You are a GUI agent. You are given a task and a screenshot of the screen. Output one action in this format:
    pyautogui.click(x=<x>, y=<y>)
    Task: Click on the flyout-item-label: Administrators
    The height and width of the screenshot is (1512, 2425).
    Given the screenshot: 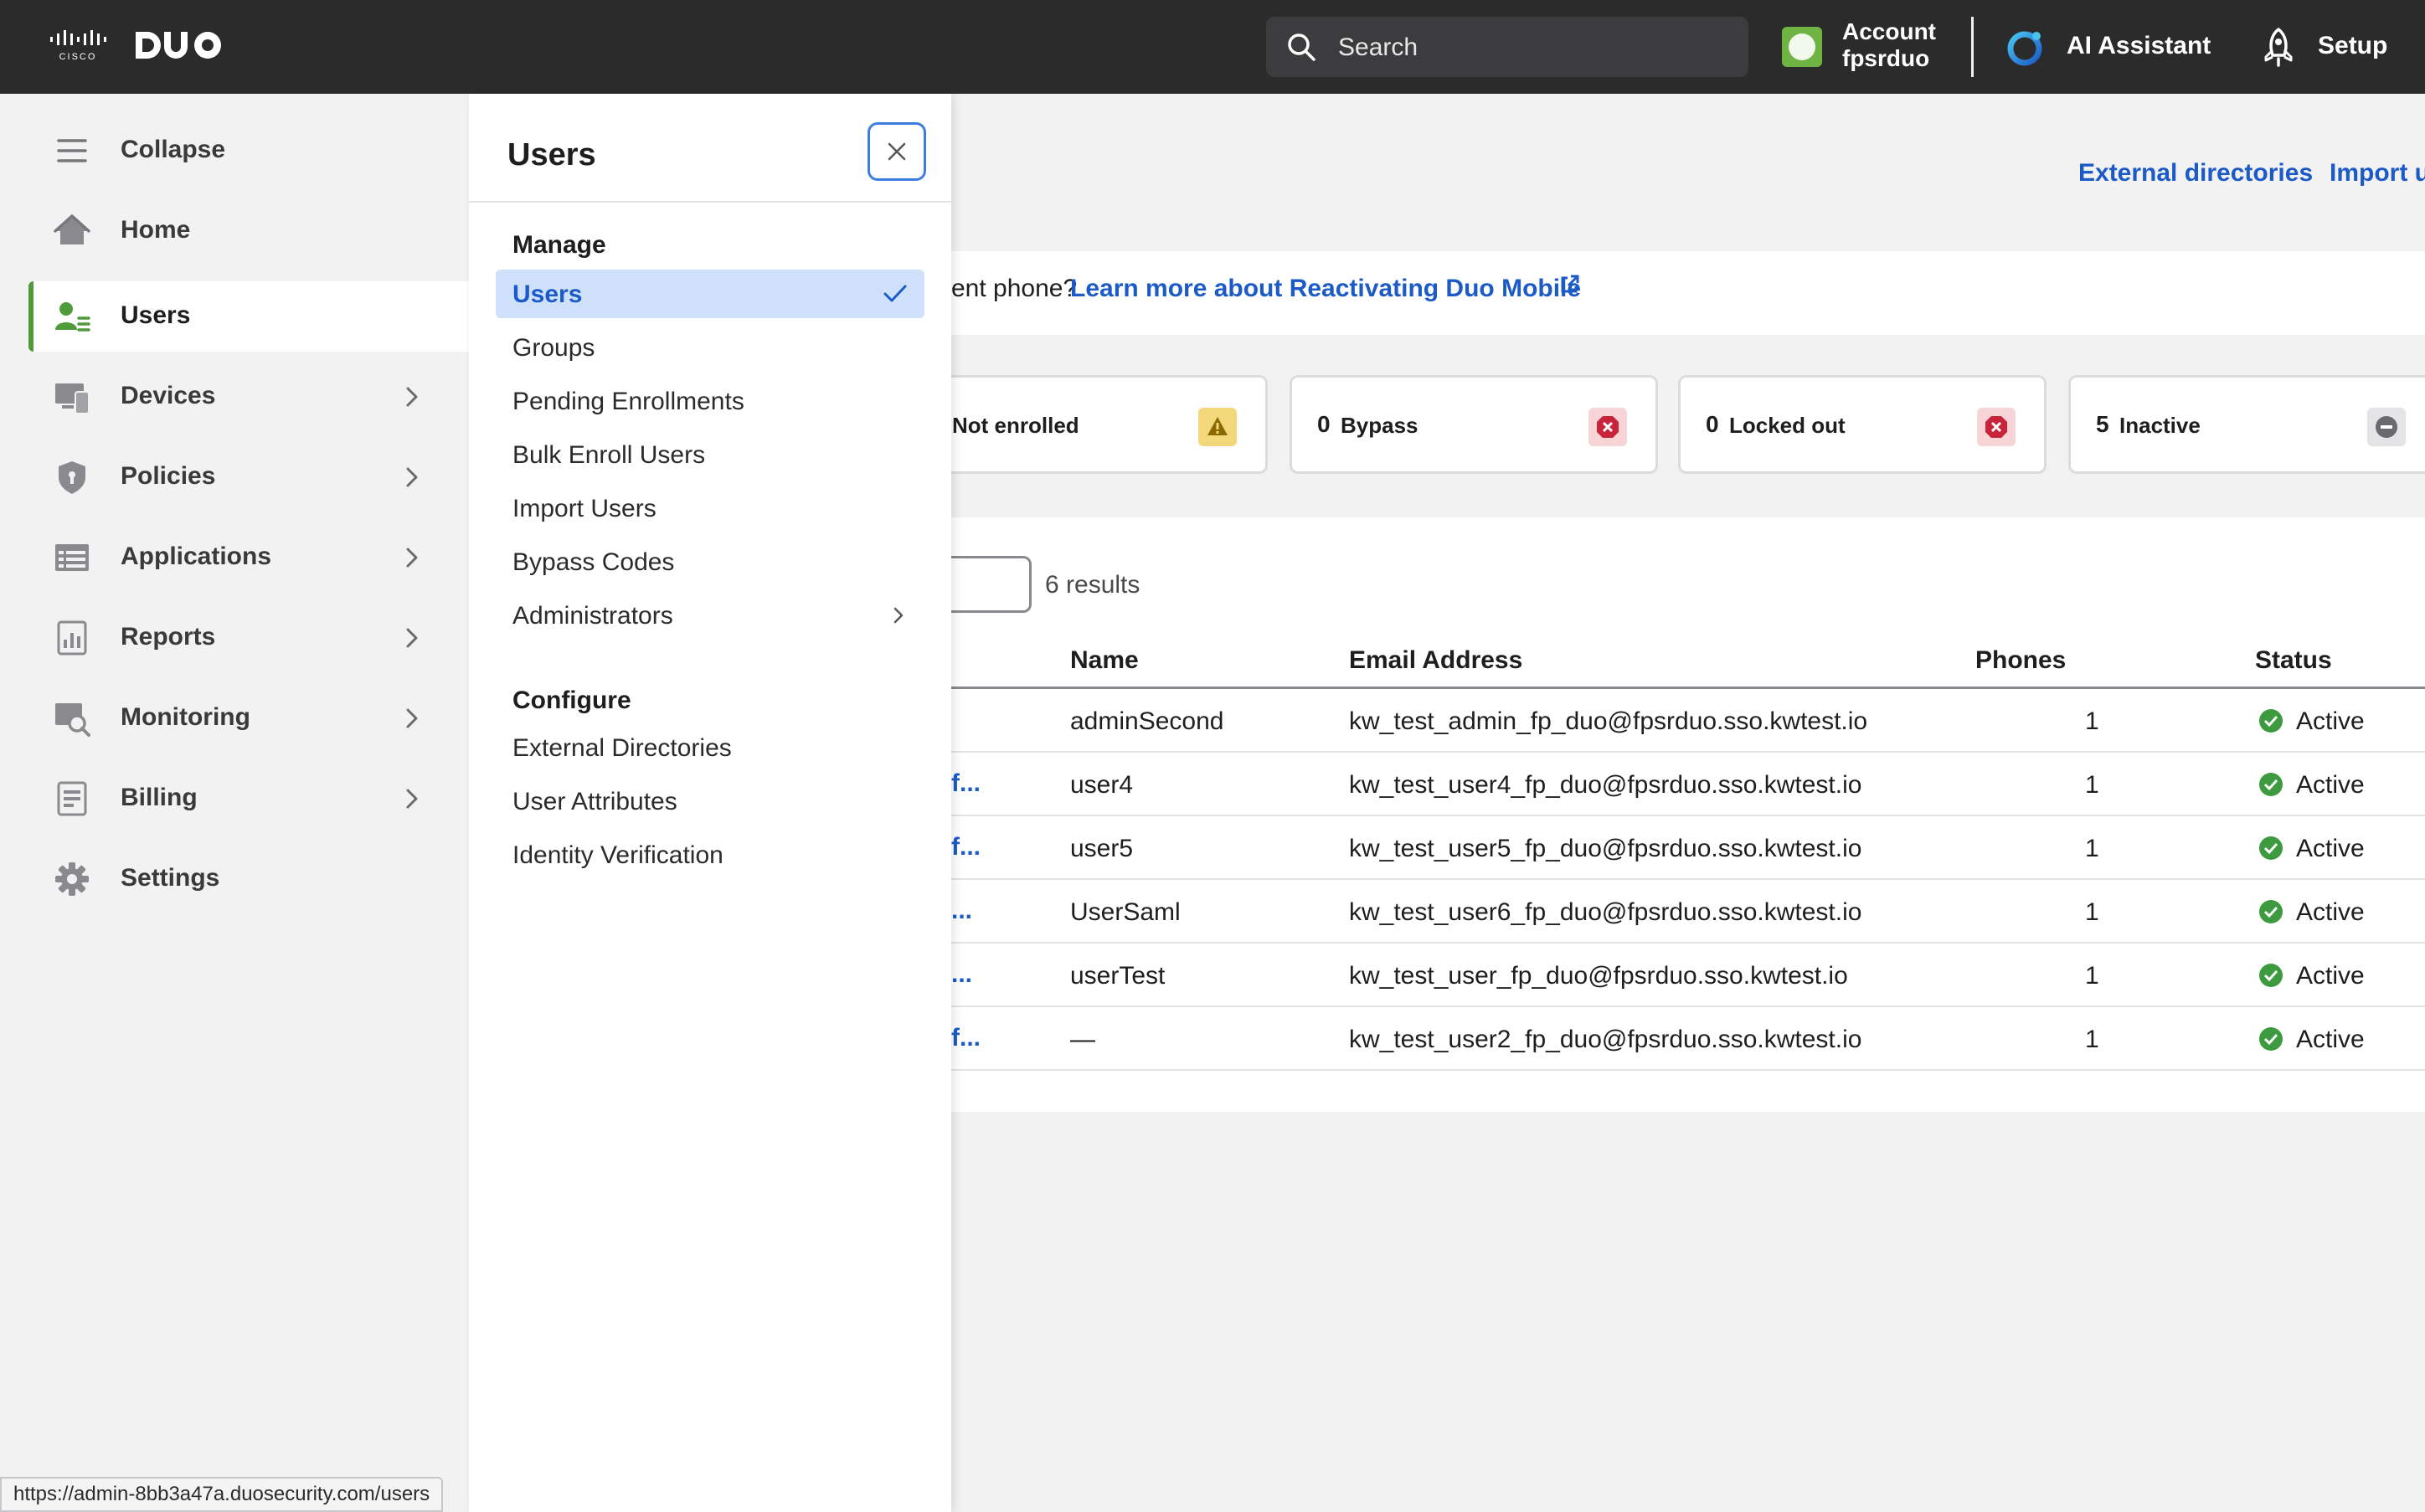 What is the action you would take?
    pyautogui.click(x=592, y=616)
    